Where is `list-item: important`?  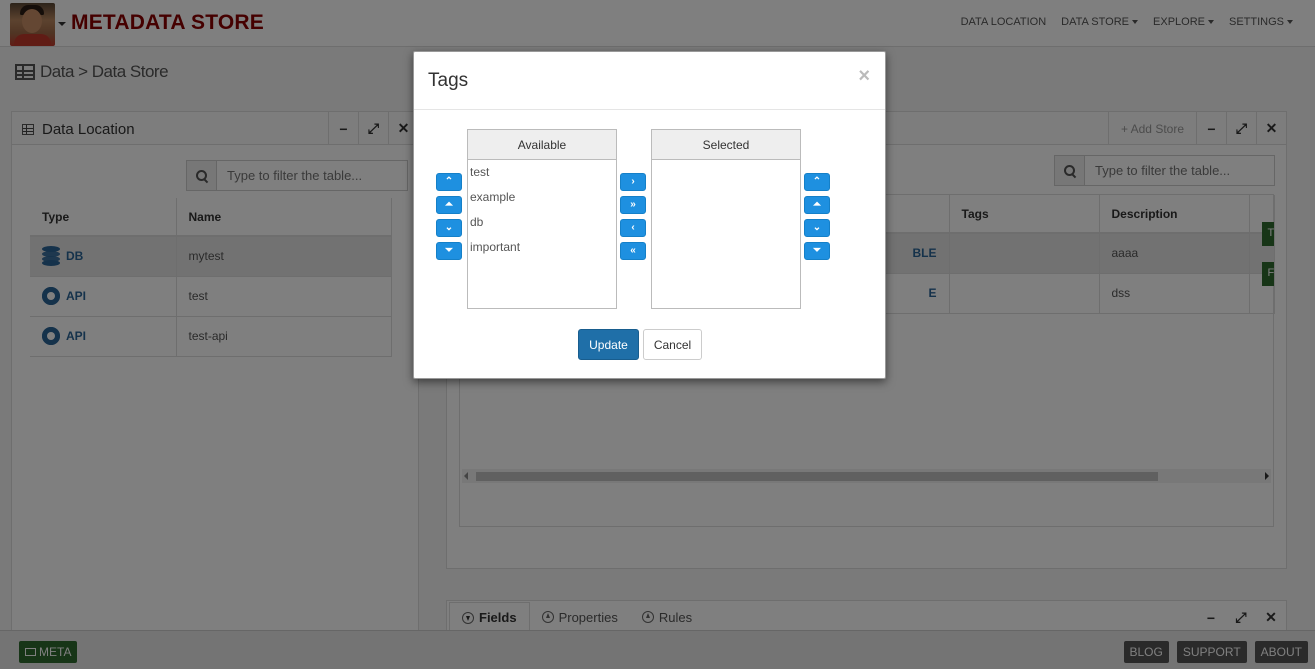 list-item: important is located at coordinates (542, 247).